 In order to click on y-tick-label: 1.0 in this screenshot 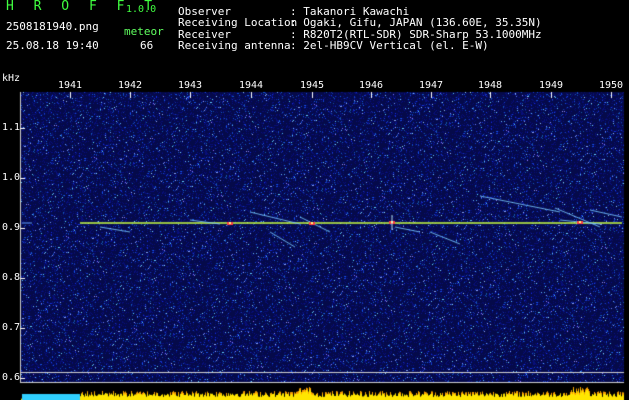, I will do `click(11, 177)`.